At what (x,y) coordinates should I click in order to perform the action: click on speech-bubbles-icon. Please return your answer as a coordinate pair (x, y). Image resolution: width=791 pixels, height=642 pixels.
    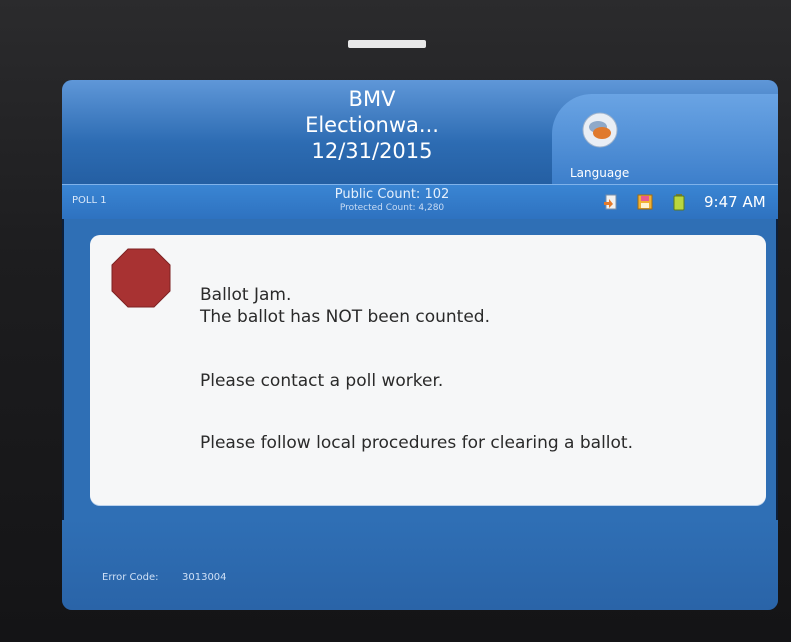
    Looking at the image, I should click on (600, 130).